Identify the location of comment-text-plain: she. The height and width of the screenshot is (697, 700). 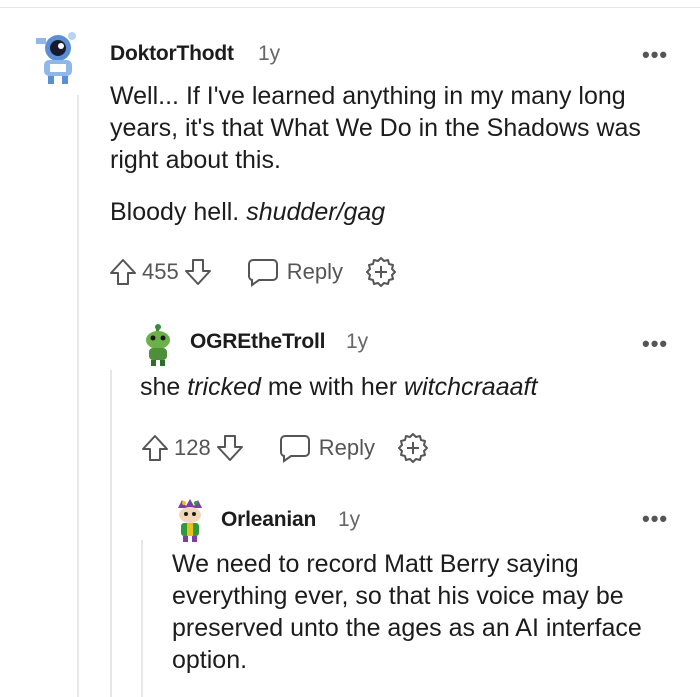
(164, 387).